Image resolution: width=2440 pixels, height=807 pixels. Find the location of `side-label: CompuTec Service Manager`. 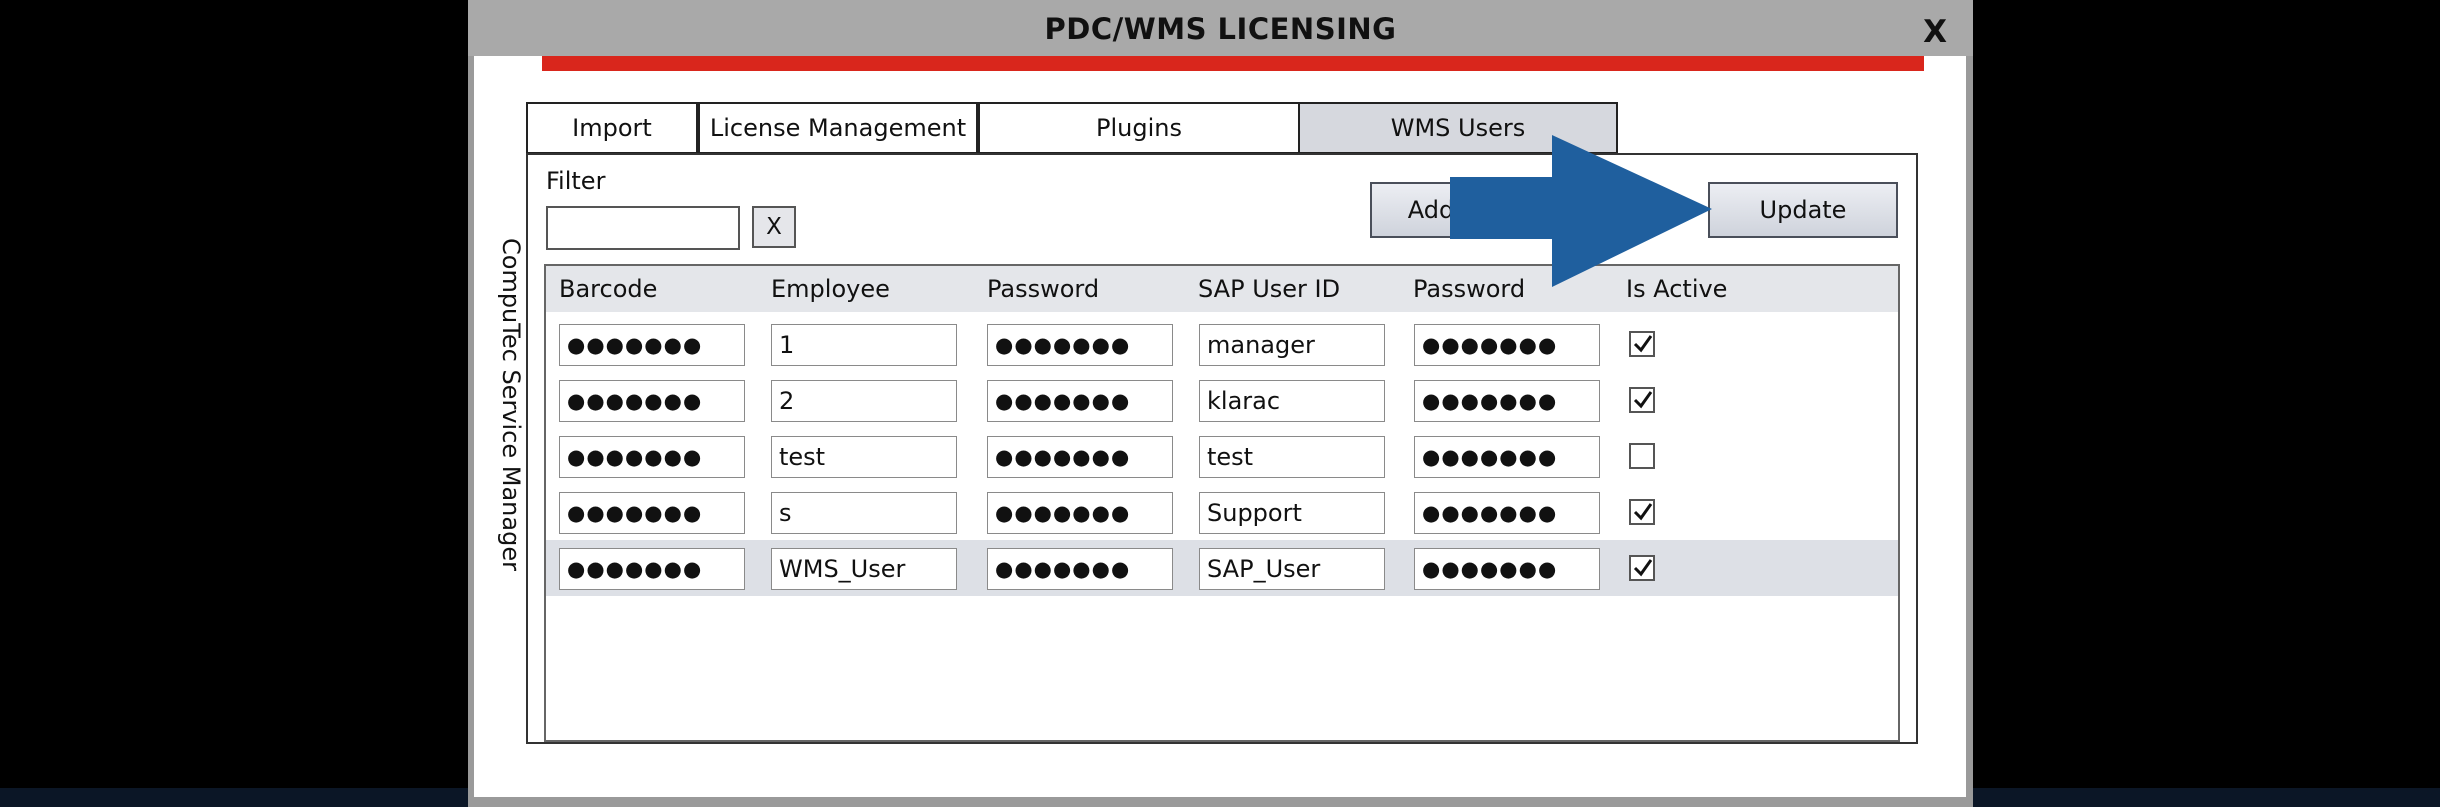

side-label: CompuTec Service Manager is located at coordinates (512, 404).